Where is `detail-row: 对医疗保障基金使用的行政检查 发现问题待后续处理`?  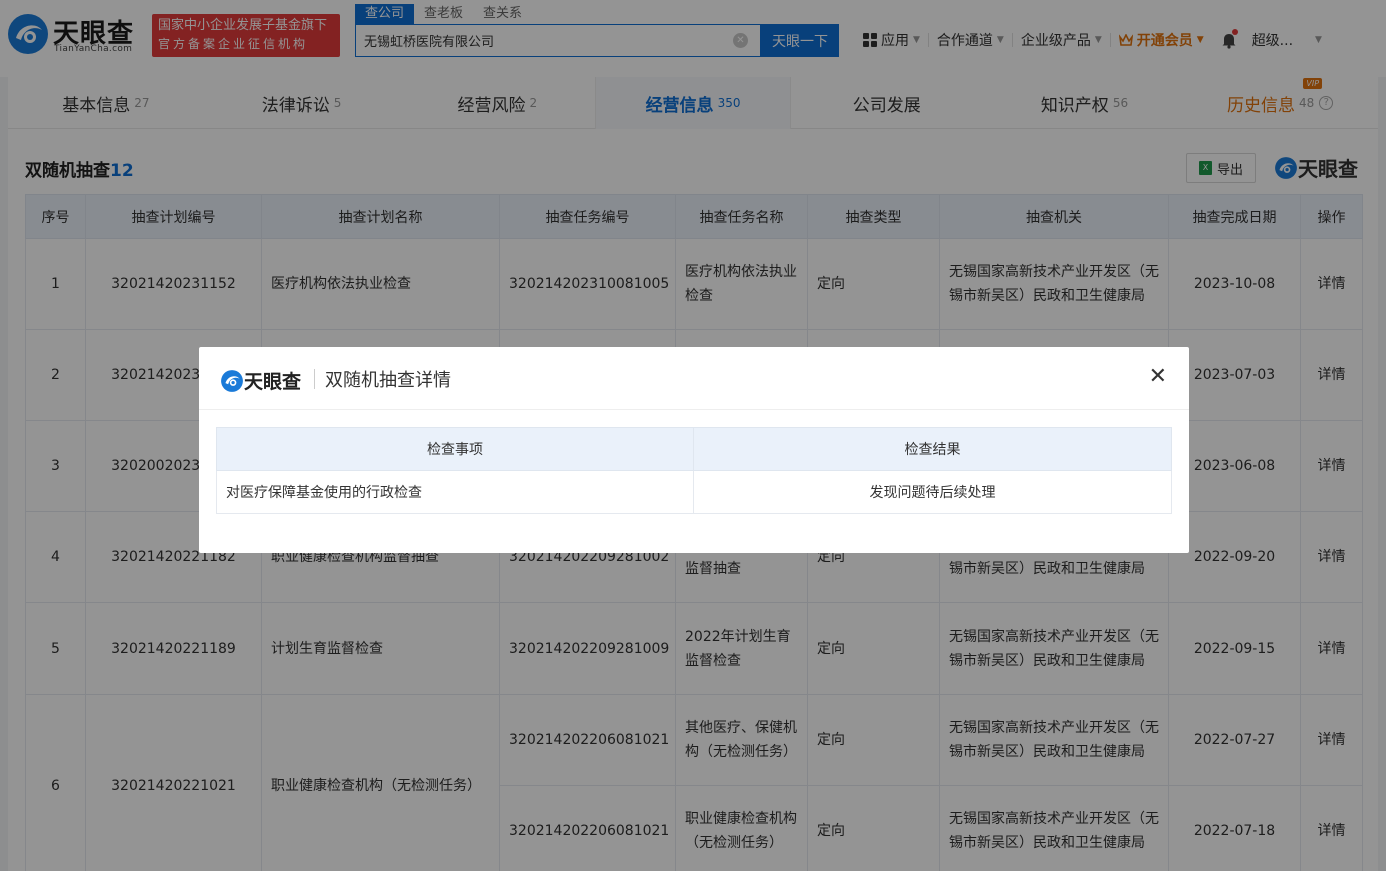
detail-row: 对医疗保障基金使用的行政检查 发现问题待后续处理 is located at coordinates (694, 492).